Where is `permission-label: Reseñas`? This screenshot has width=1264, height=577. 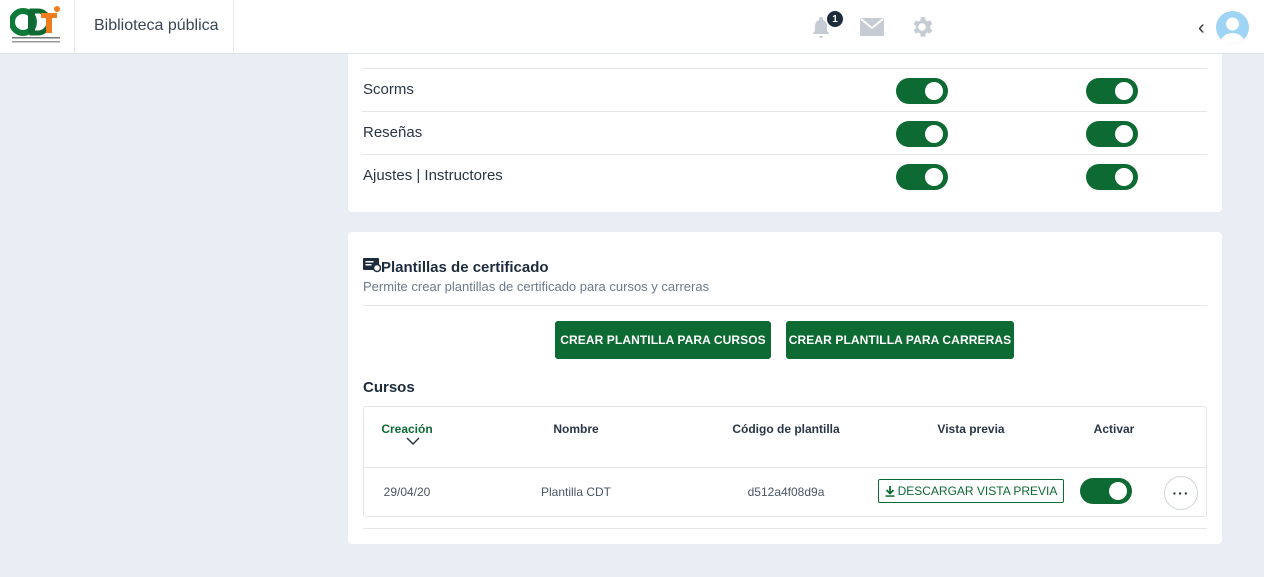
permission-label: Reseñas is located at coordinates (393, 132).